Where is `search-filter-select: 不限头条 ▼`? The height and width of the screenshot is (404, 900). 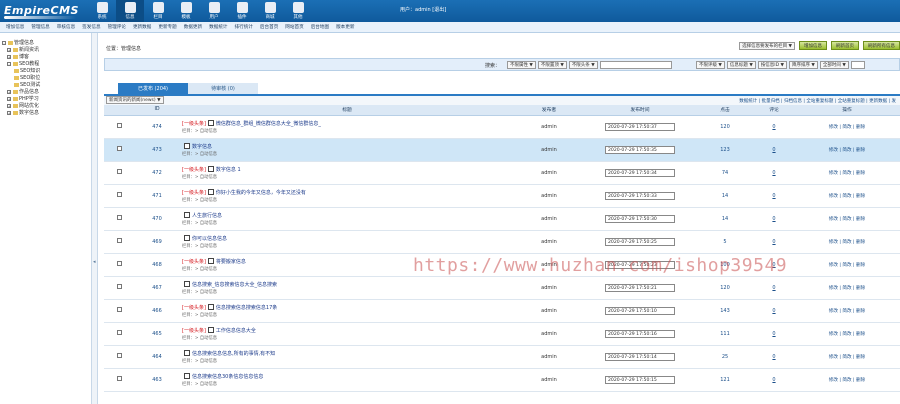 search-filter-select: 不限头条 ▼ is located at coordinates (583, 65).